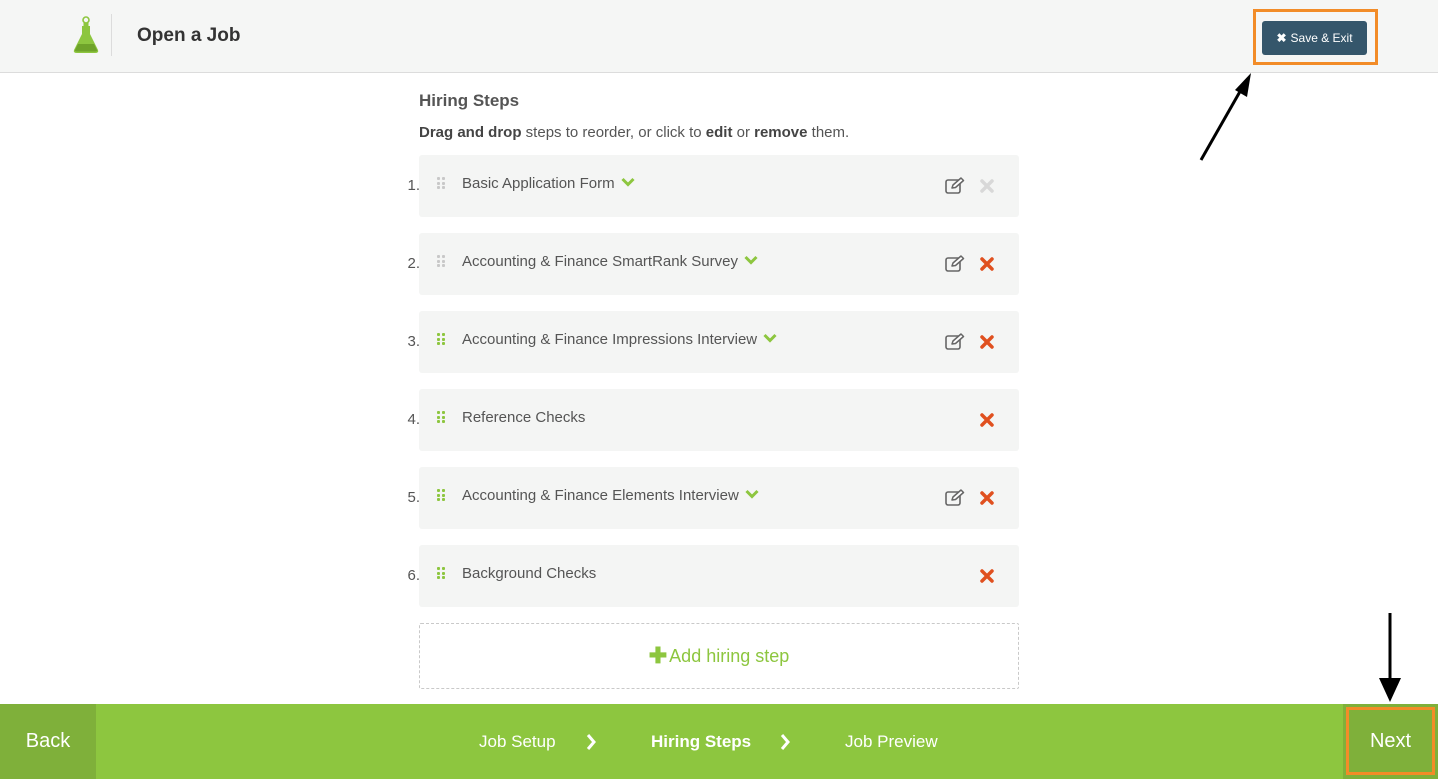 The height and width of the screenshot is (779, 1438). Describe the element at coordinates (729, 655) in the screenshot. I see `add-hiring-step-label: Add hiring step` at that location.